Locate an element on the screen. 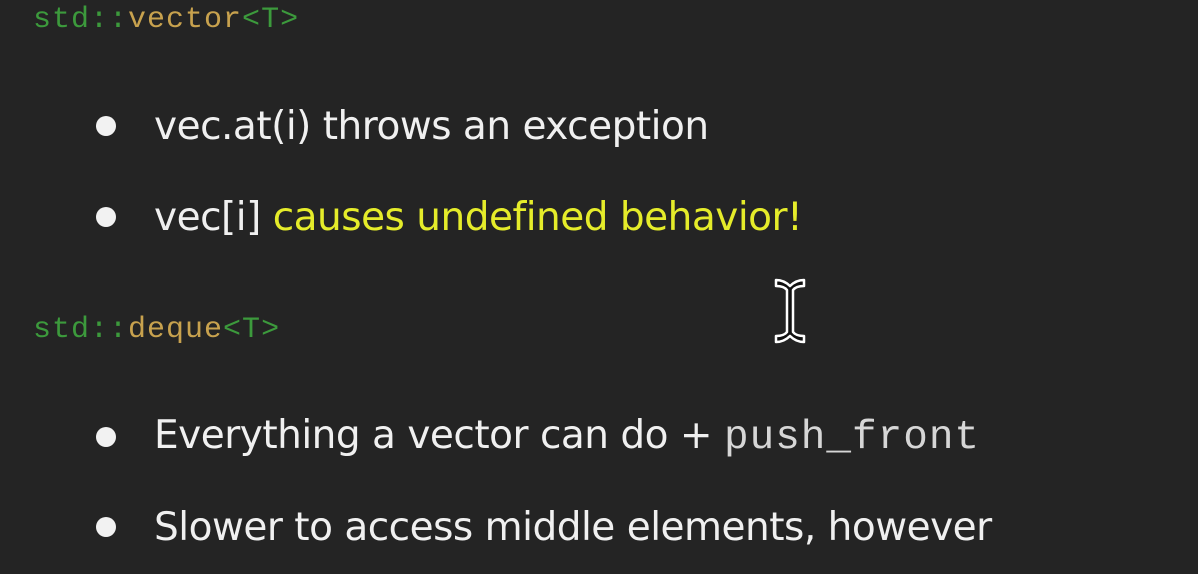 The image size is (1198, 574). section-heading-deque: std::deque<T> is located at coordinates (156, 330).